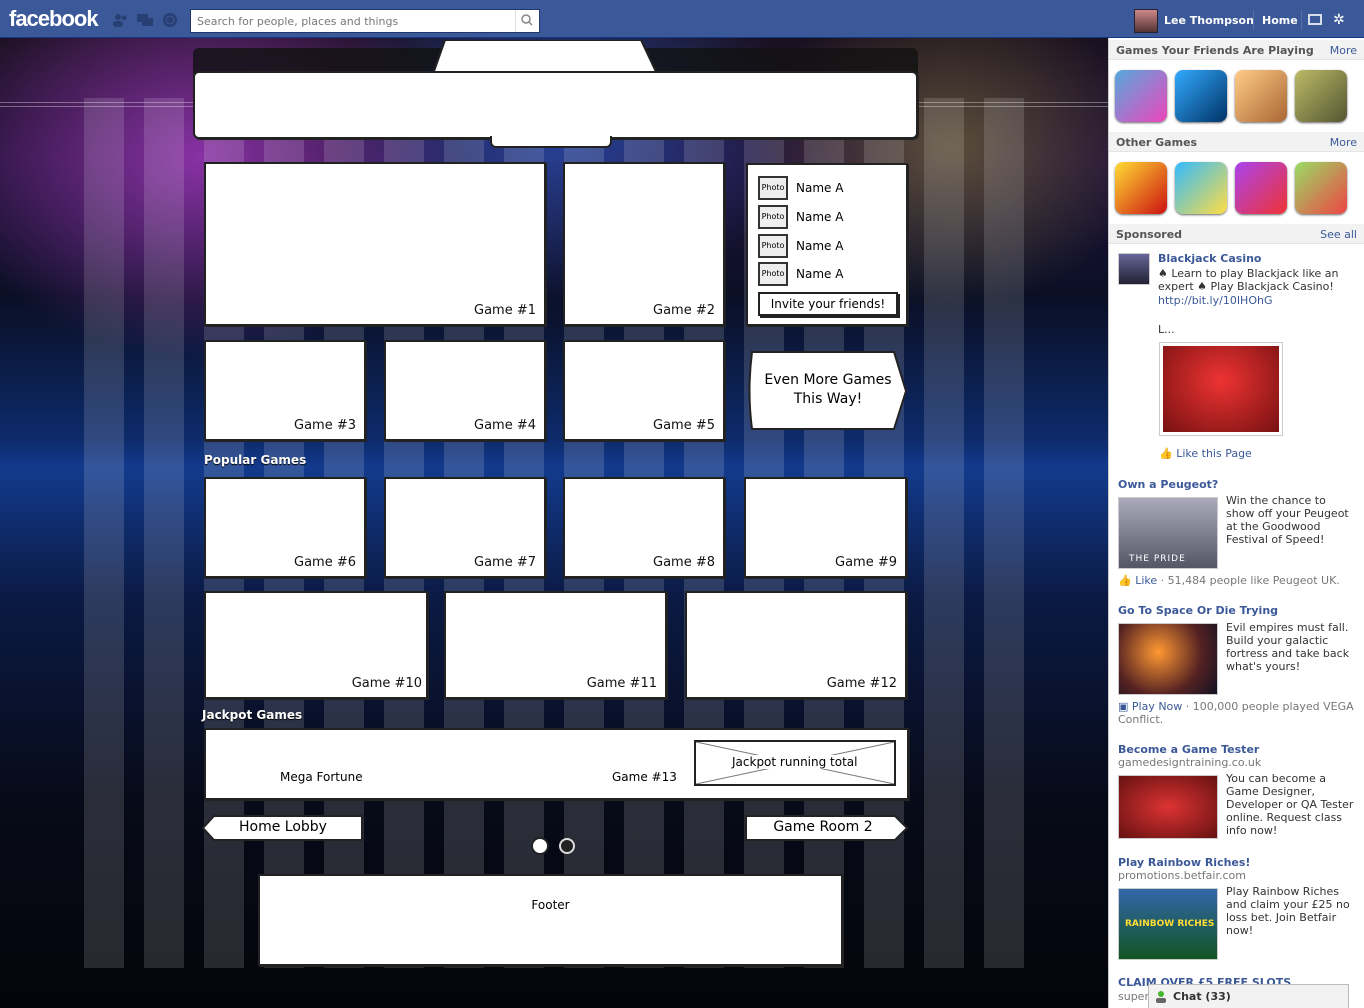 The height and width of the screenshot is (1008, 1364). What do you see at coordinates (1168, 484) in the screenshot?
I see `ad-title: Own a Peugeot?` at bounding box center [1168, 484].